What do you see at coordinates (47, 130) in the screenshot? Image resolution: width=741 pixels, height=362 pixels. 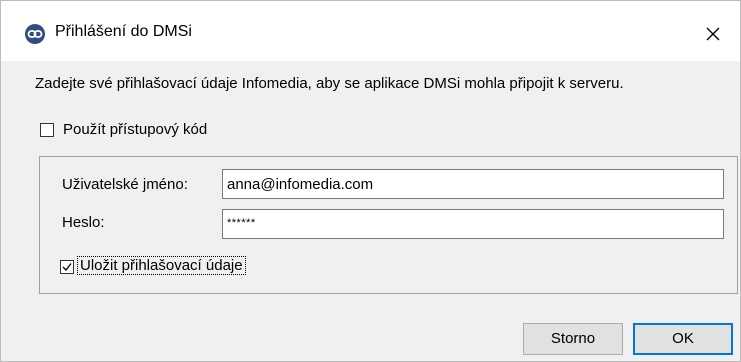 I see `access-code-checkbox` at bounding box center [47, 130].